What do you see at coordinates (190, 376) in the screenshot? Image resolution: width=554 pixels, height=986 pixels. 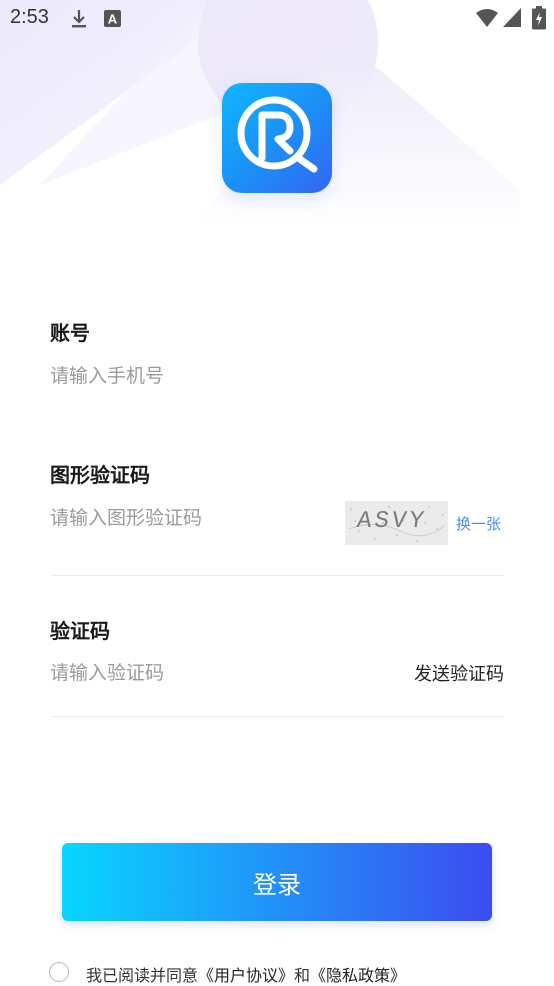 I see `phone-input` at bounding box center [190, 376].